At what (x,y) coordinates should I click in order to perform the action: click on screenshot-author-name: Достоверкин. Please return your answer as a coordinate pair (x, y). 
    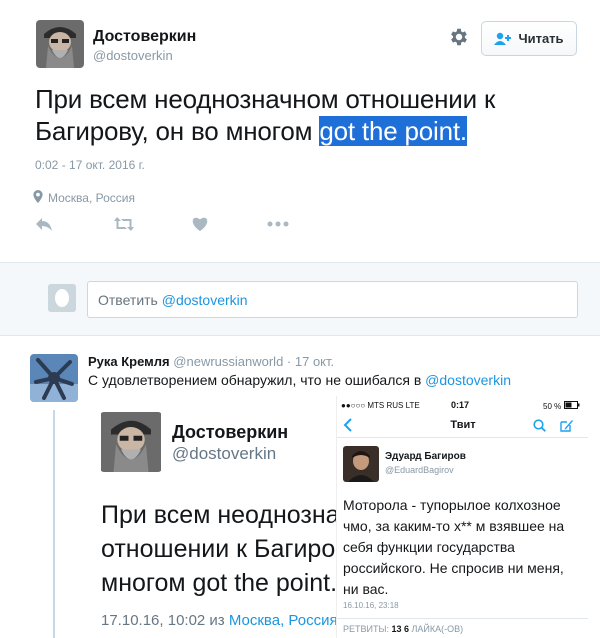
    Looking at the image, I should click on (230, 432).